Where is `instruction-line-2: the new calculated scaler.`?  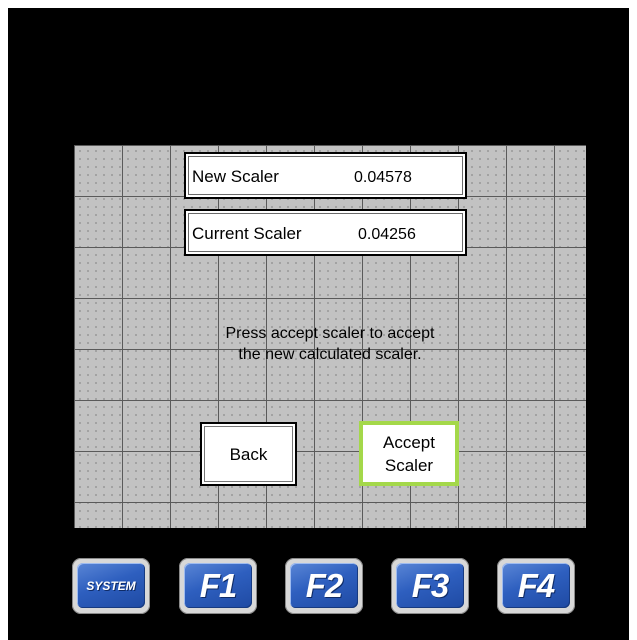 instruction-line-2: the new calculated scaler. is located at coordinates (330, 354).